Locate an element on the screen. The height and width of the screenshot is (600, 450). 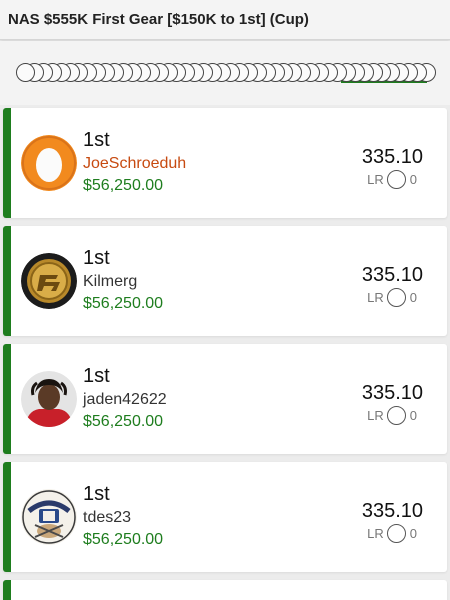
entrant-avatar-strip-area is located at coordinates (225, 73).